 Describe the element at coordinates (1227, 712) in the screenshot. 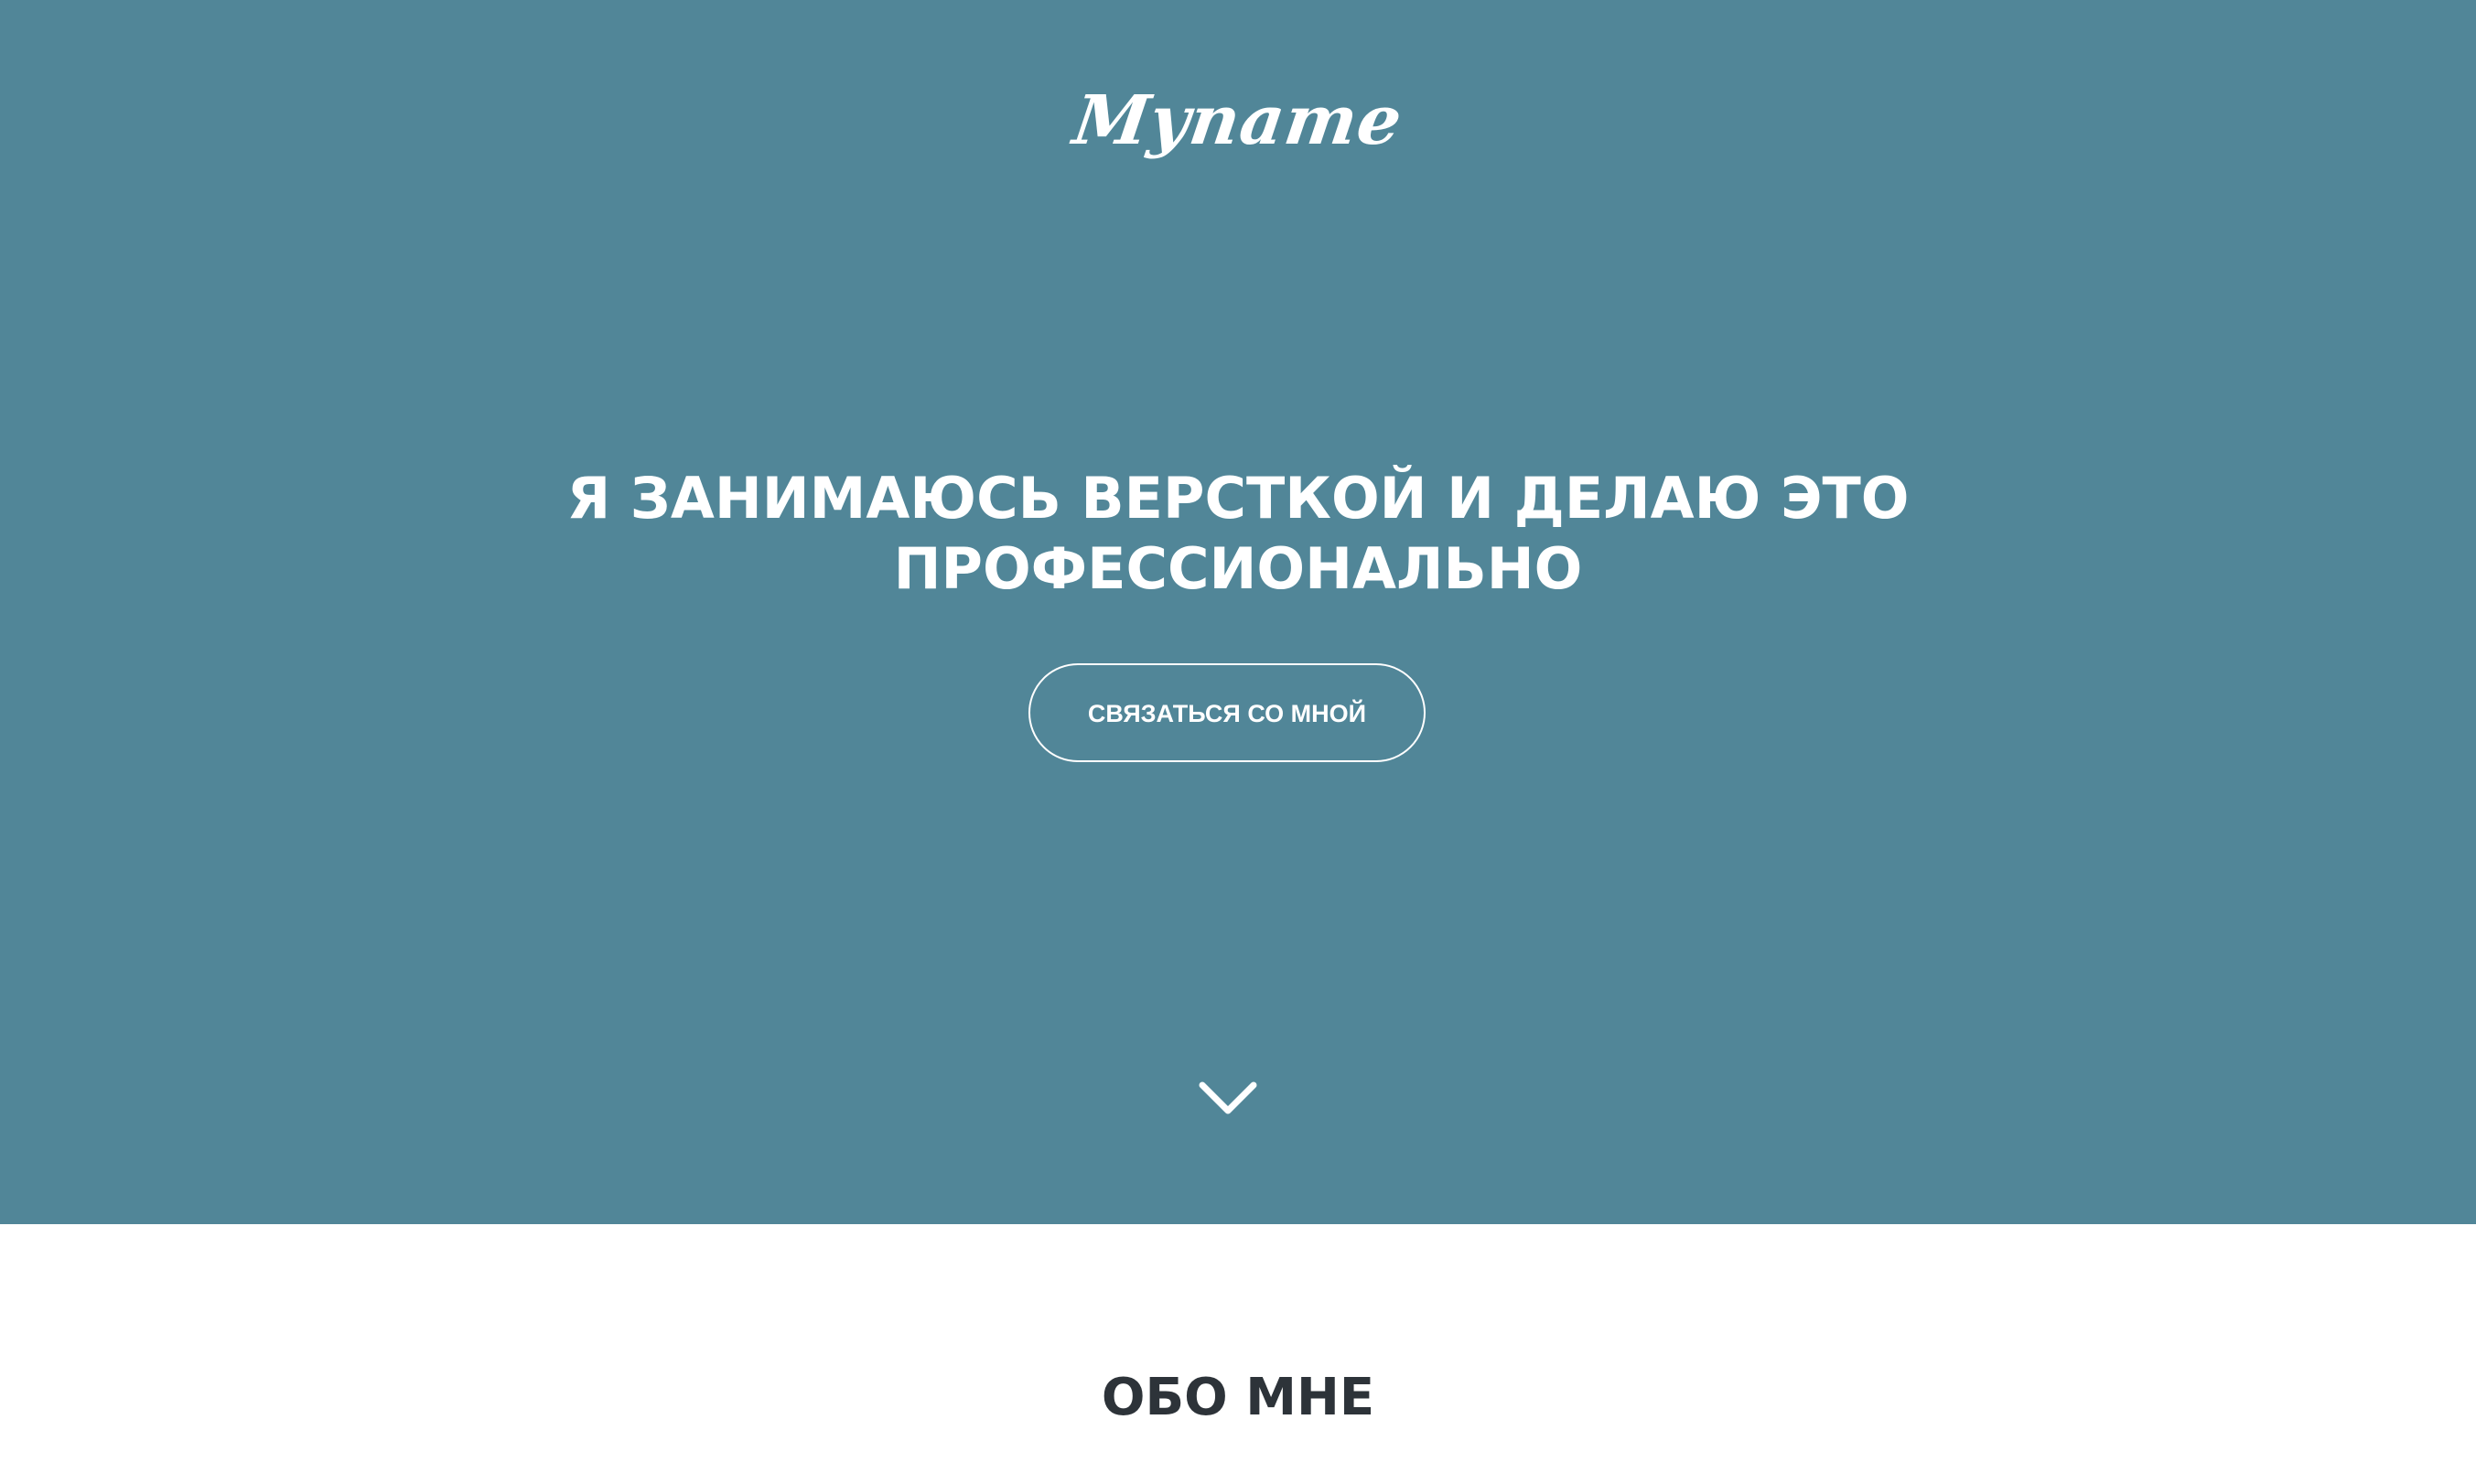

I see `contact-me-button: СВЯЗАТЬСЯ СО МНОЙ` at that location.